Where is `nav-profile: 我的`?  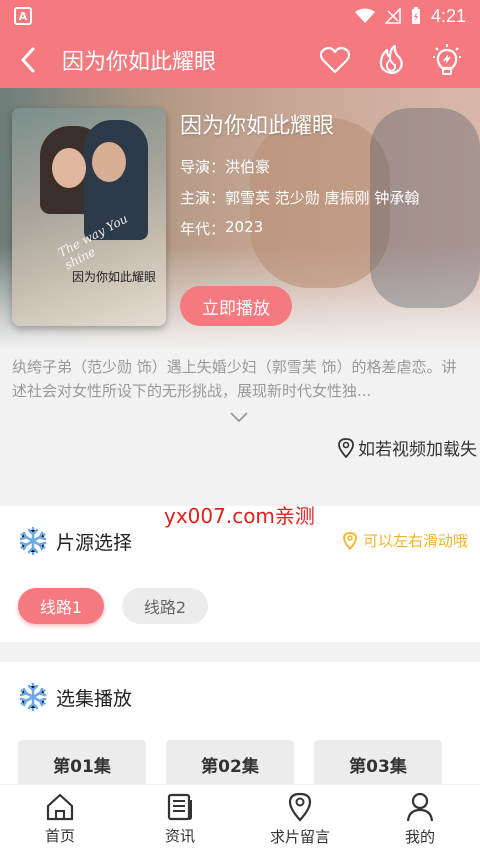
nav-profile: 我的 is located at coordinates (420, 819).